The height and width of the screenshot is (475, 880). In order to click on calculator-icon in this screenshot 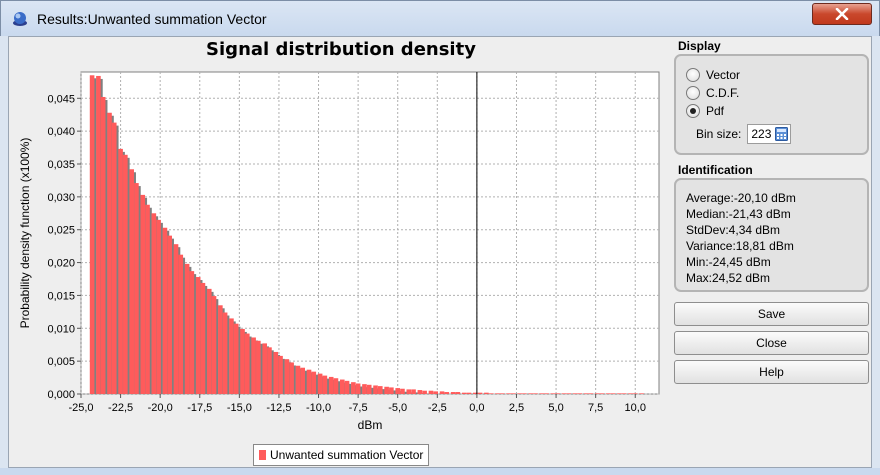, I will do `click(782, 134)`.